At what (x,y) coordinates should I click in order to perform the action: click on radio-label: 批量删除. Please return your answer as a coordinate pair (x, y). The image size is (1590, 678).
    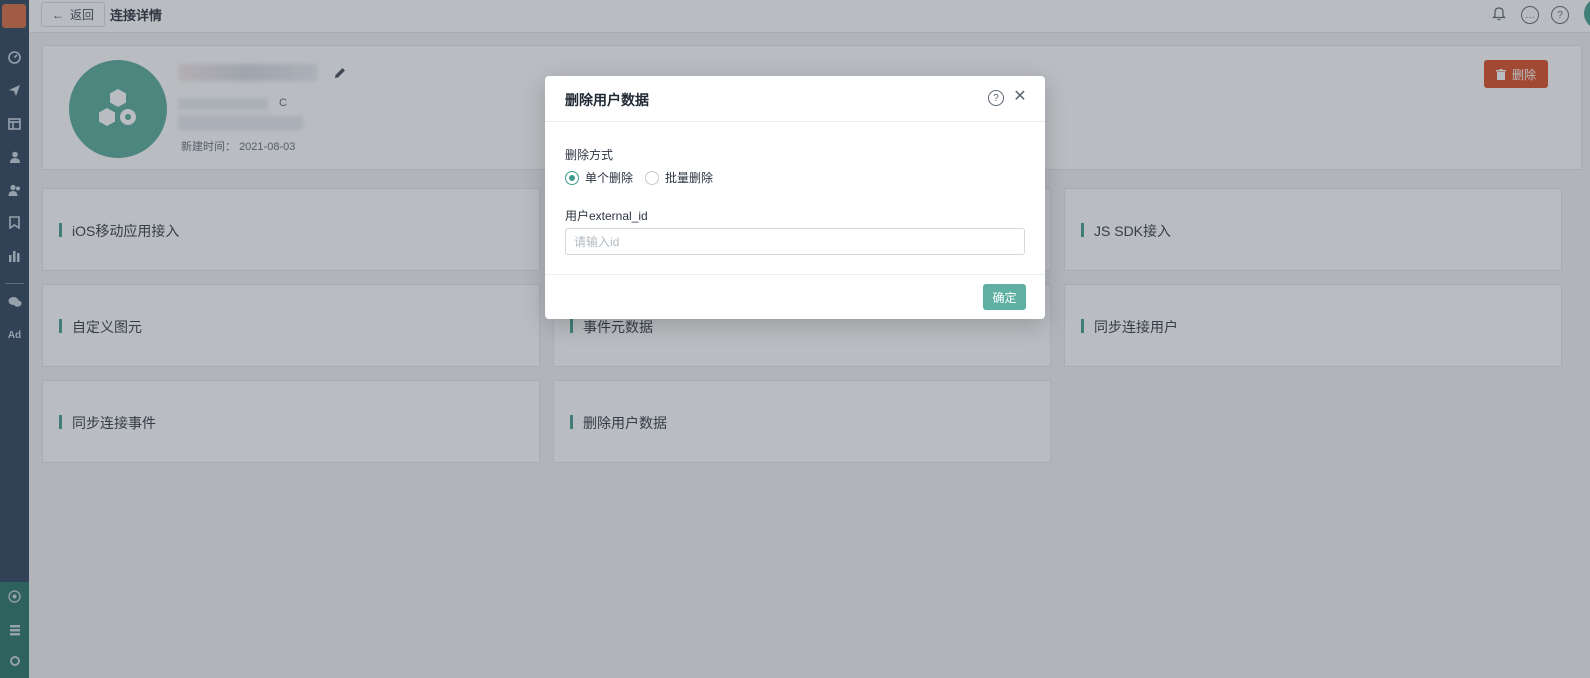
    Looking at the image, I should click on (689, 178).